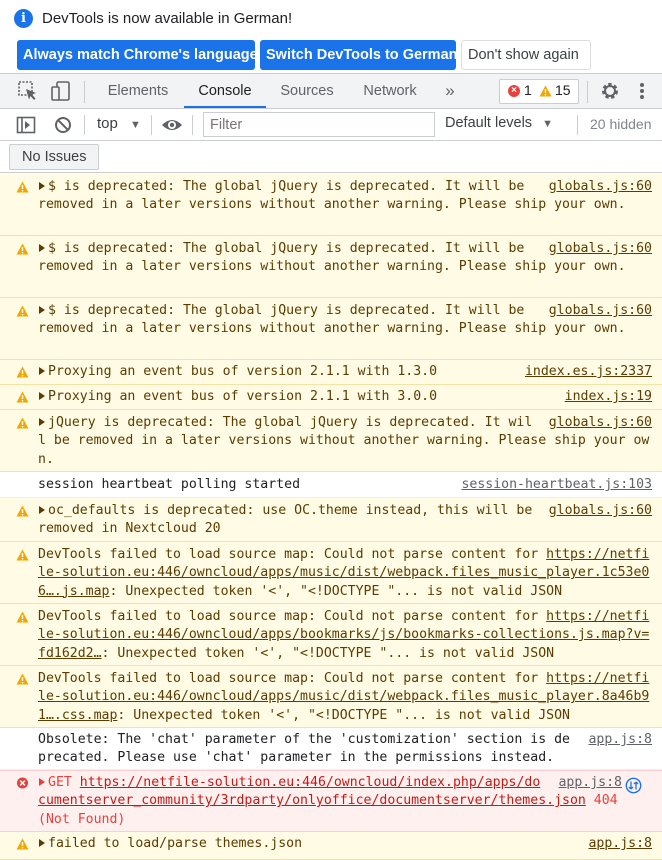  I want to click on more-tabs-button: », so click(450, 91).